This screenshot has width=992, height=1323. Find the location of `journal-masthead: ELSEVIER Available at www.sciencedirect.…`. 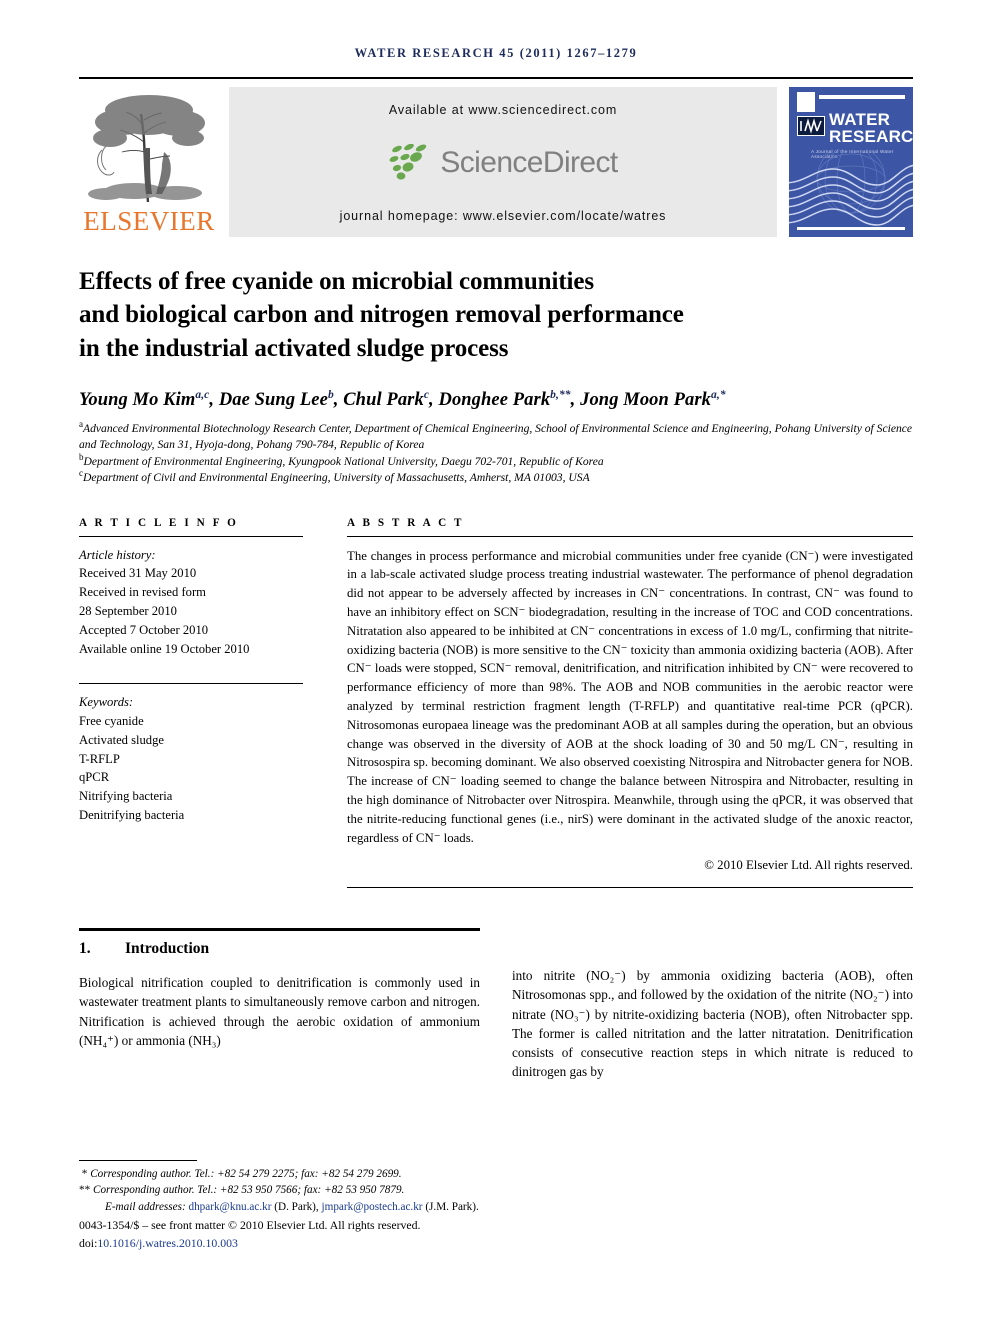

journal-masthead: ELSEVIER Available at www.sciencedirect.… is located at coordinates (496, 157).